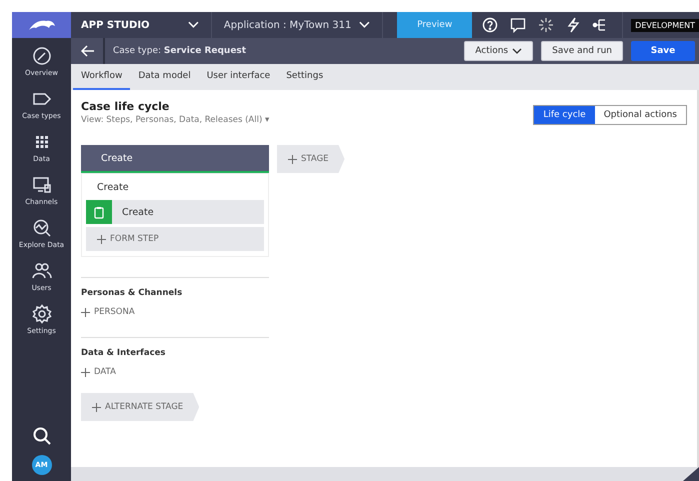 The height and width of the screenshot is (481, 699). I want to click on view-toggle-option: Life cycle, so click(564, 115).